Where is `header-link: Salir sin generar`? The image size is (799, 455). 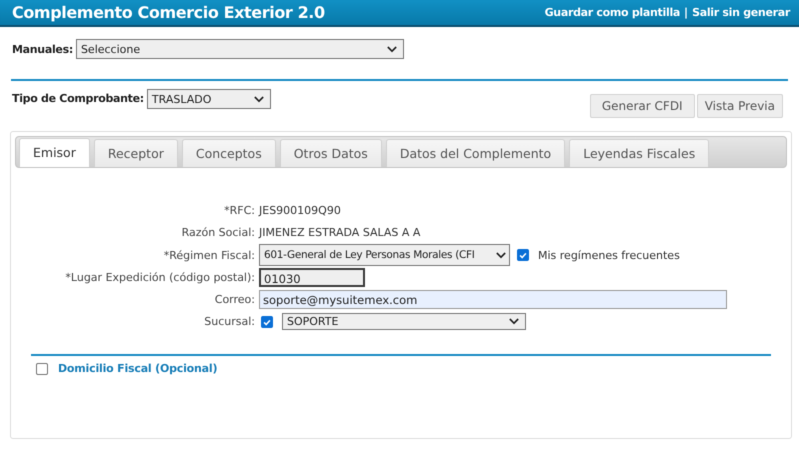 header-link: Salir sin generar is located at coordinates (741, 12).